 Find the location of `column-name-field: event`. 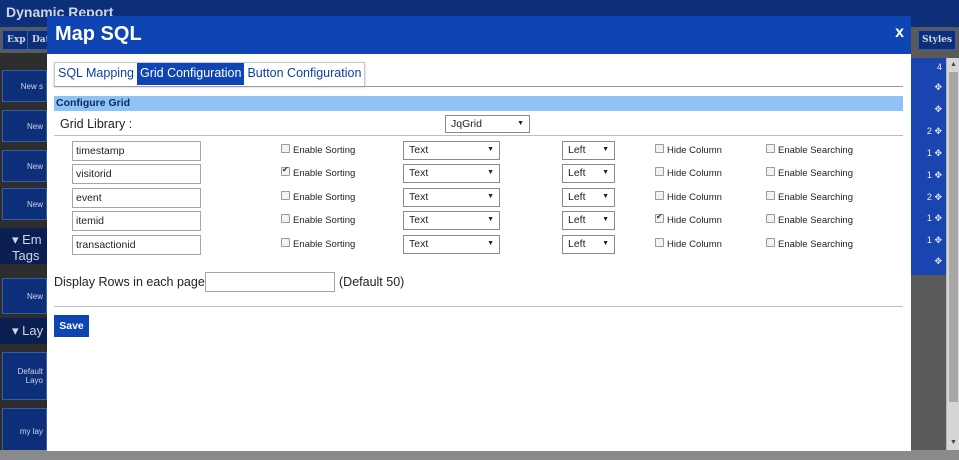

column-name-field: event is located at coordinates (136, 198).